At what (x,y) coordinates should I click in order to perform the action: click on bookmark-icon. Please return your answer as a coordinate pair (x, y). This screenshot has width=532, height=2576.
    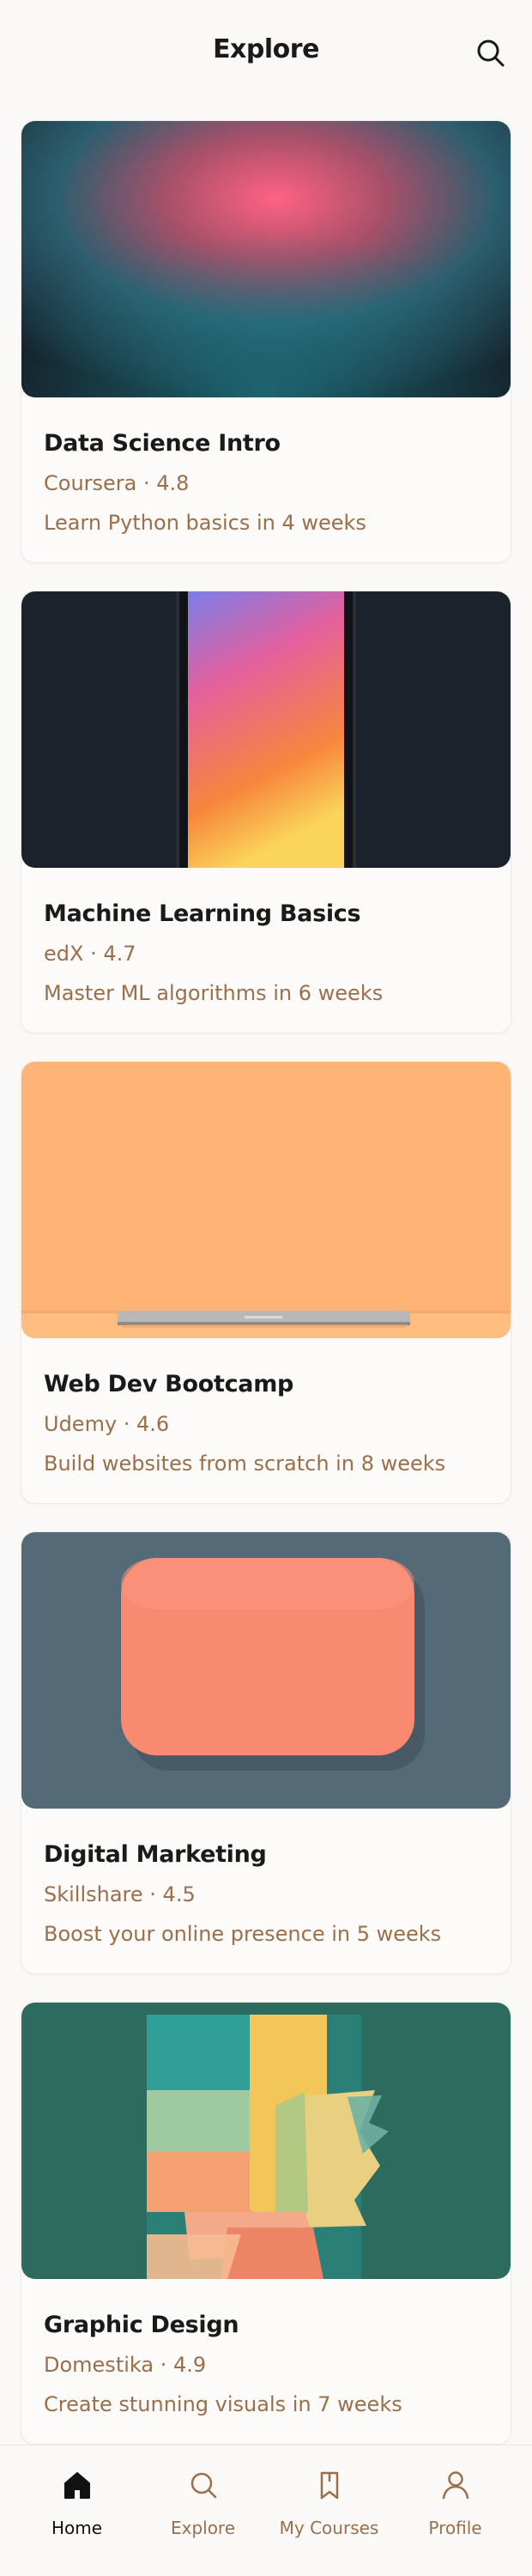
    Looking at the image, I should click on (330, 2485).